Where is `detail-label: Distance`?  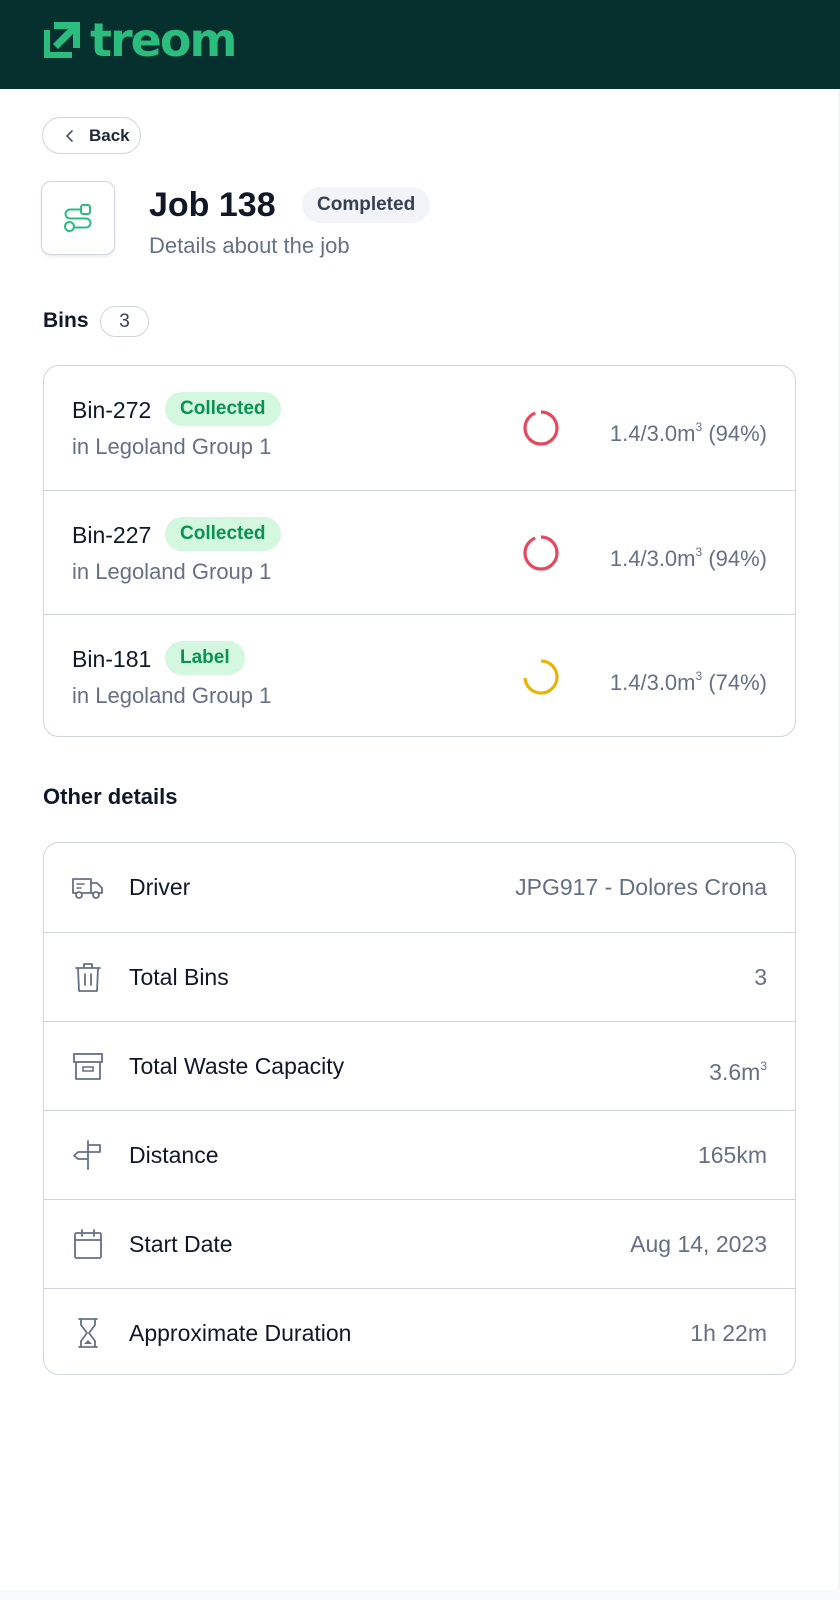
detail-label: Distance is located at coordinates (174, 1155).